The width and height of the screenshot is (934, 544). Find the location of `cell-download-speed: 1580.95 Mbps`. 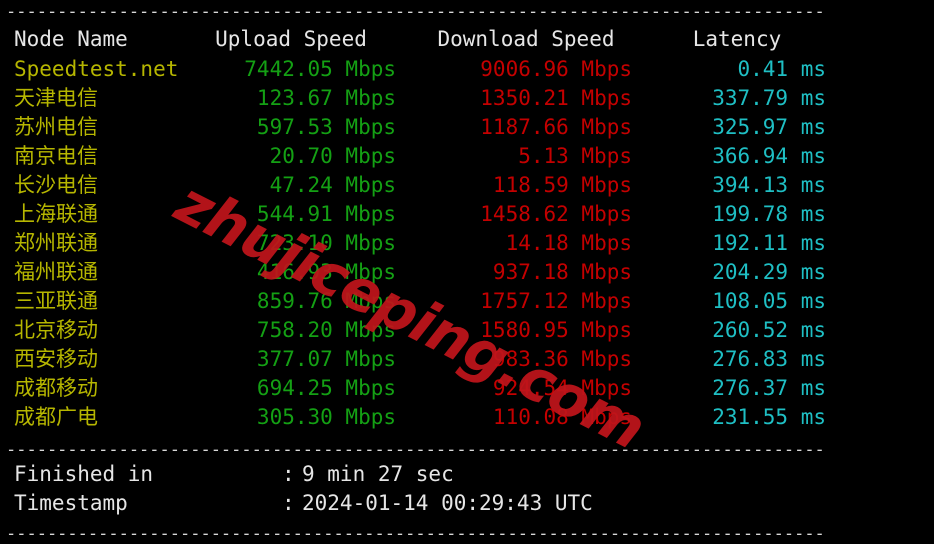

cell-download-speed: 1580.95 Mbps is located at coordinates (556, 330).